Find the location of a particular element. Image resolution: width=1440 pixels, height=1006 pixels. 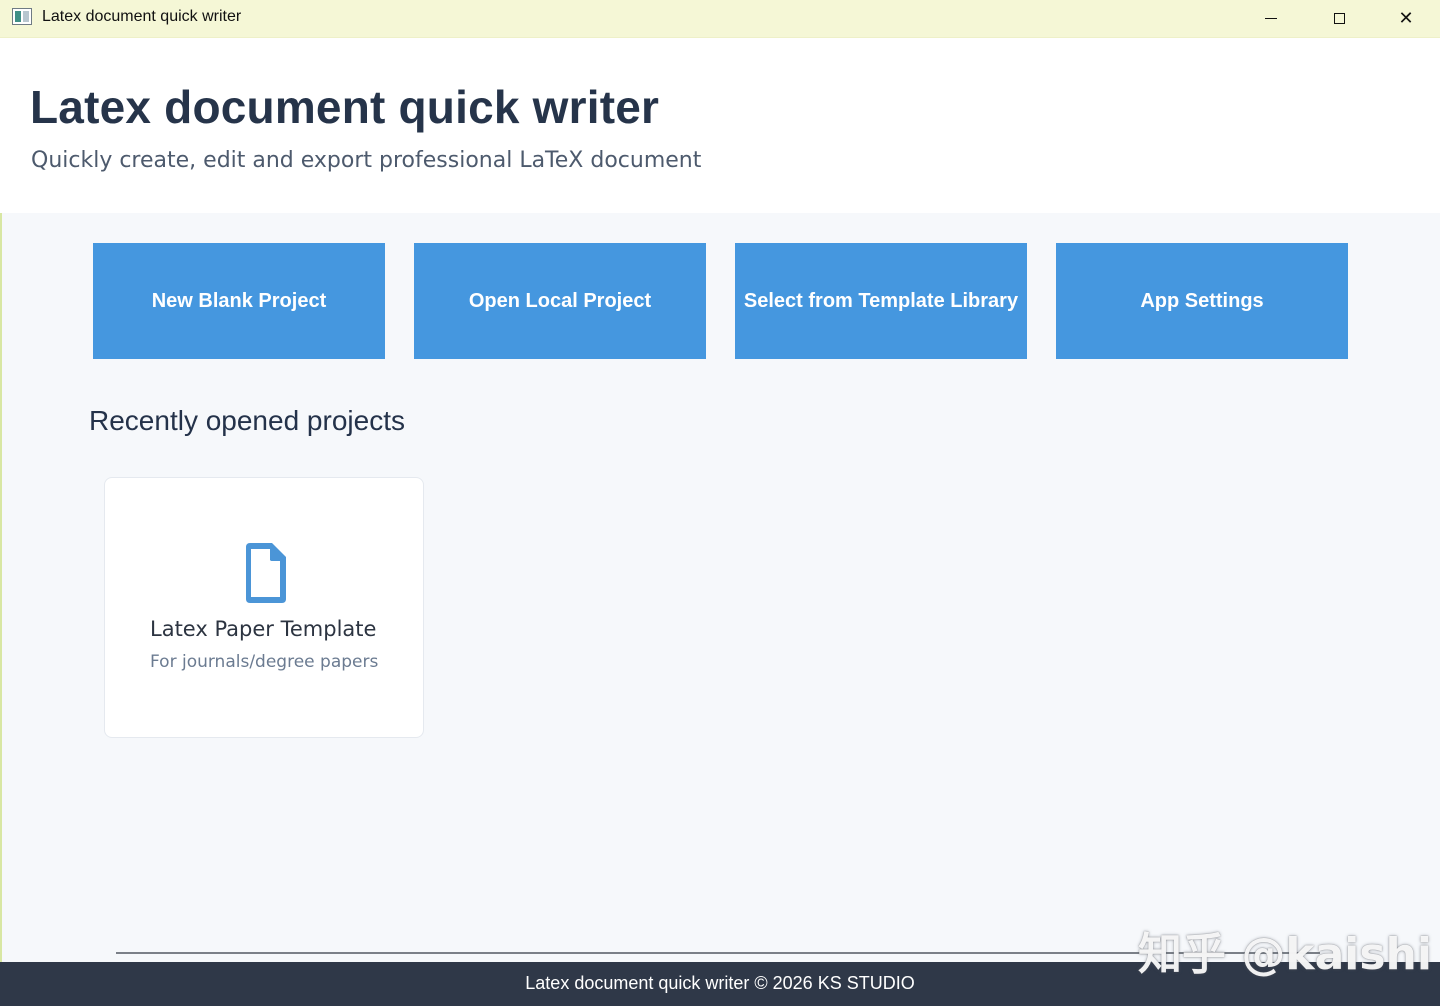

project-subtitle: For journals/degree papers is located at coordinates (264, 662).